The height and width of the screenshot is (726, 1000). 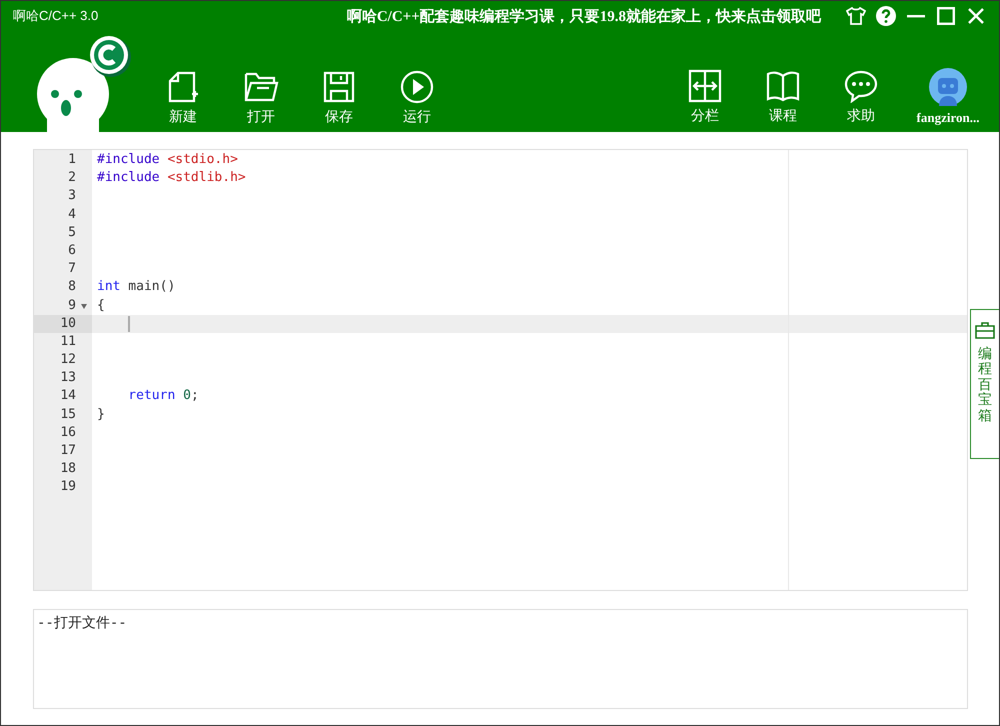 I want to click on line-number: 8, so click(x=72, y=287).